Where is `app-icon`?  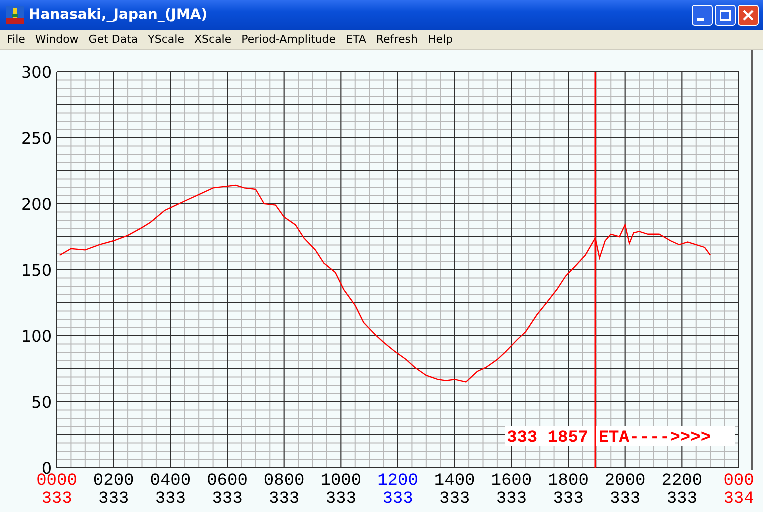 app-icon is located at coordinates (15, 15).